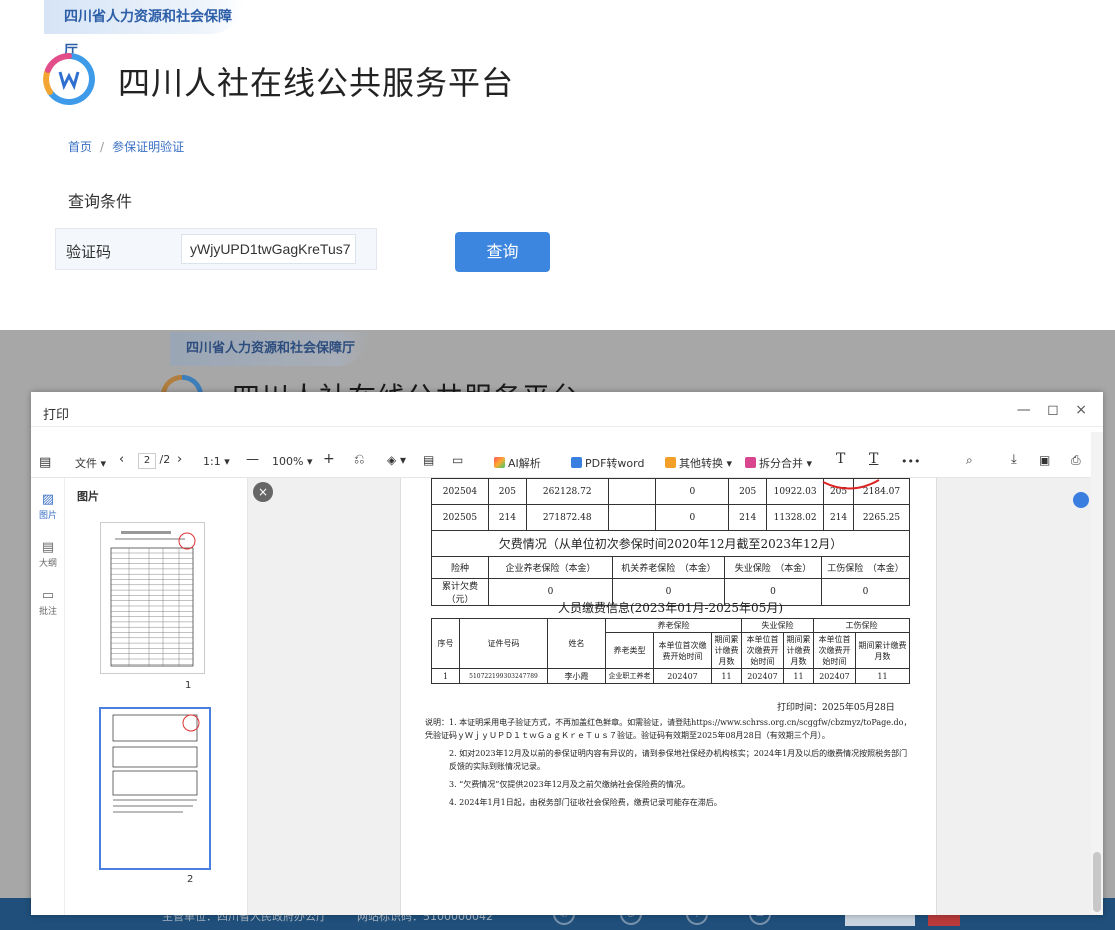  Describe the element at coordinates (396, 460) in the screenshot. I see `fill-color-icon: ◈ ▾` at that location.